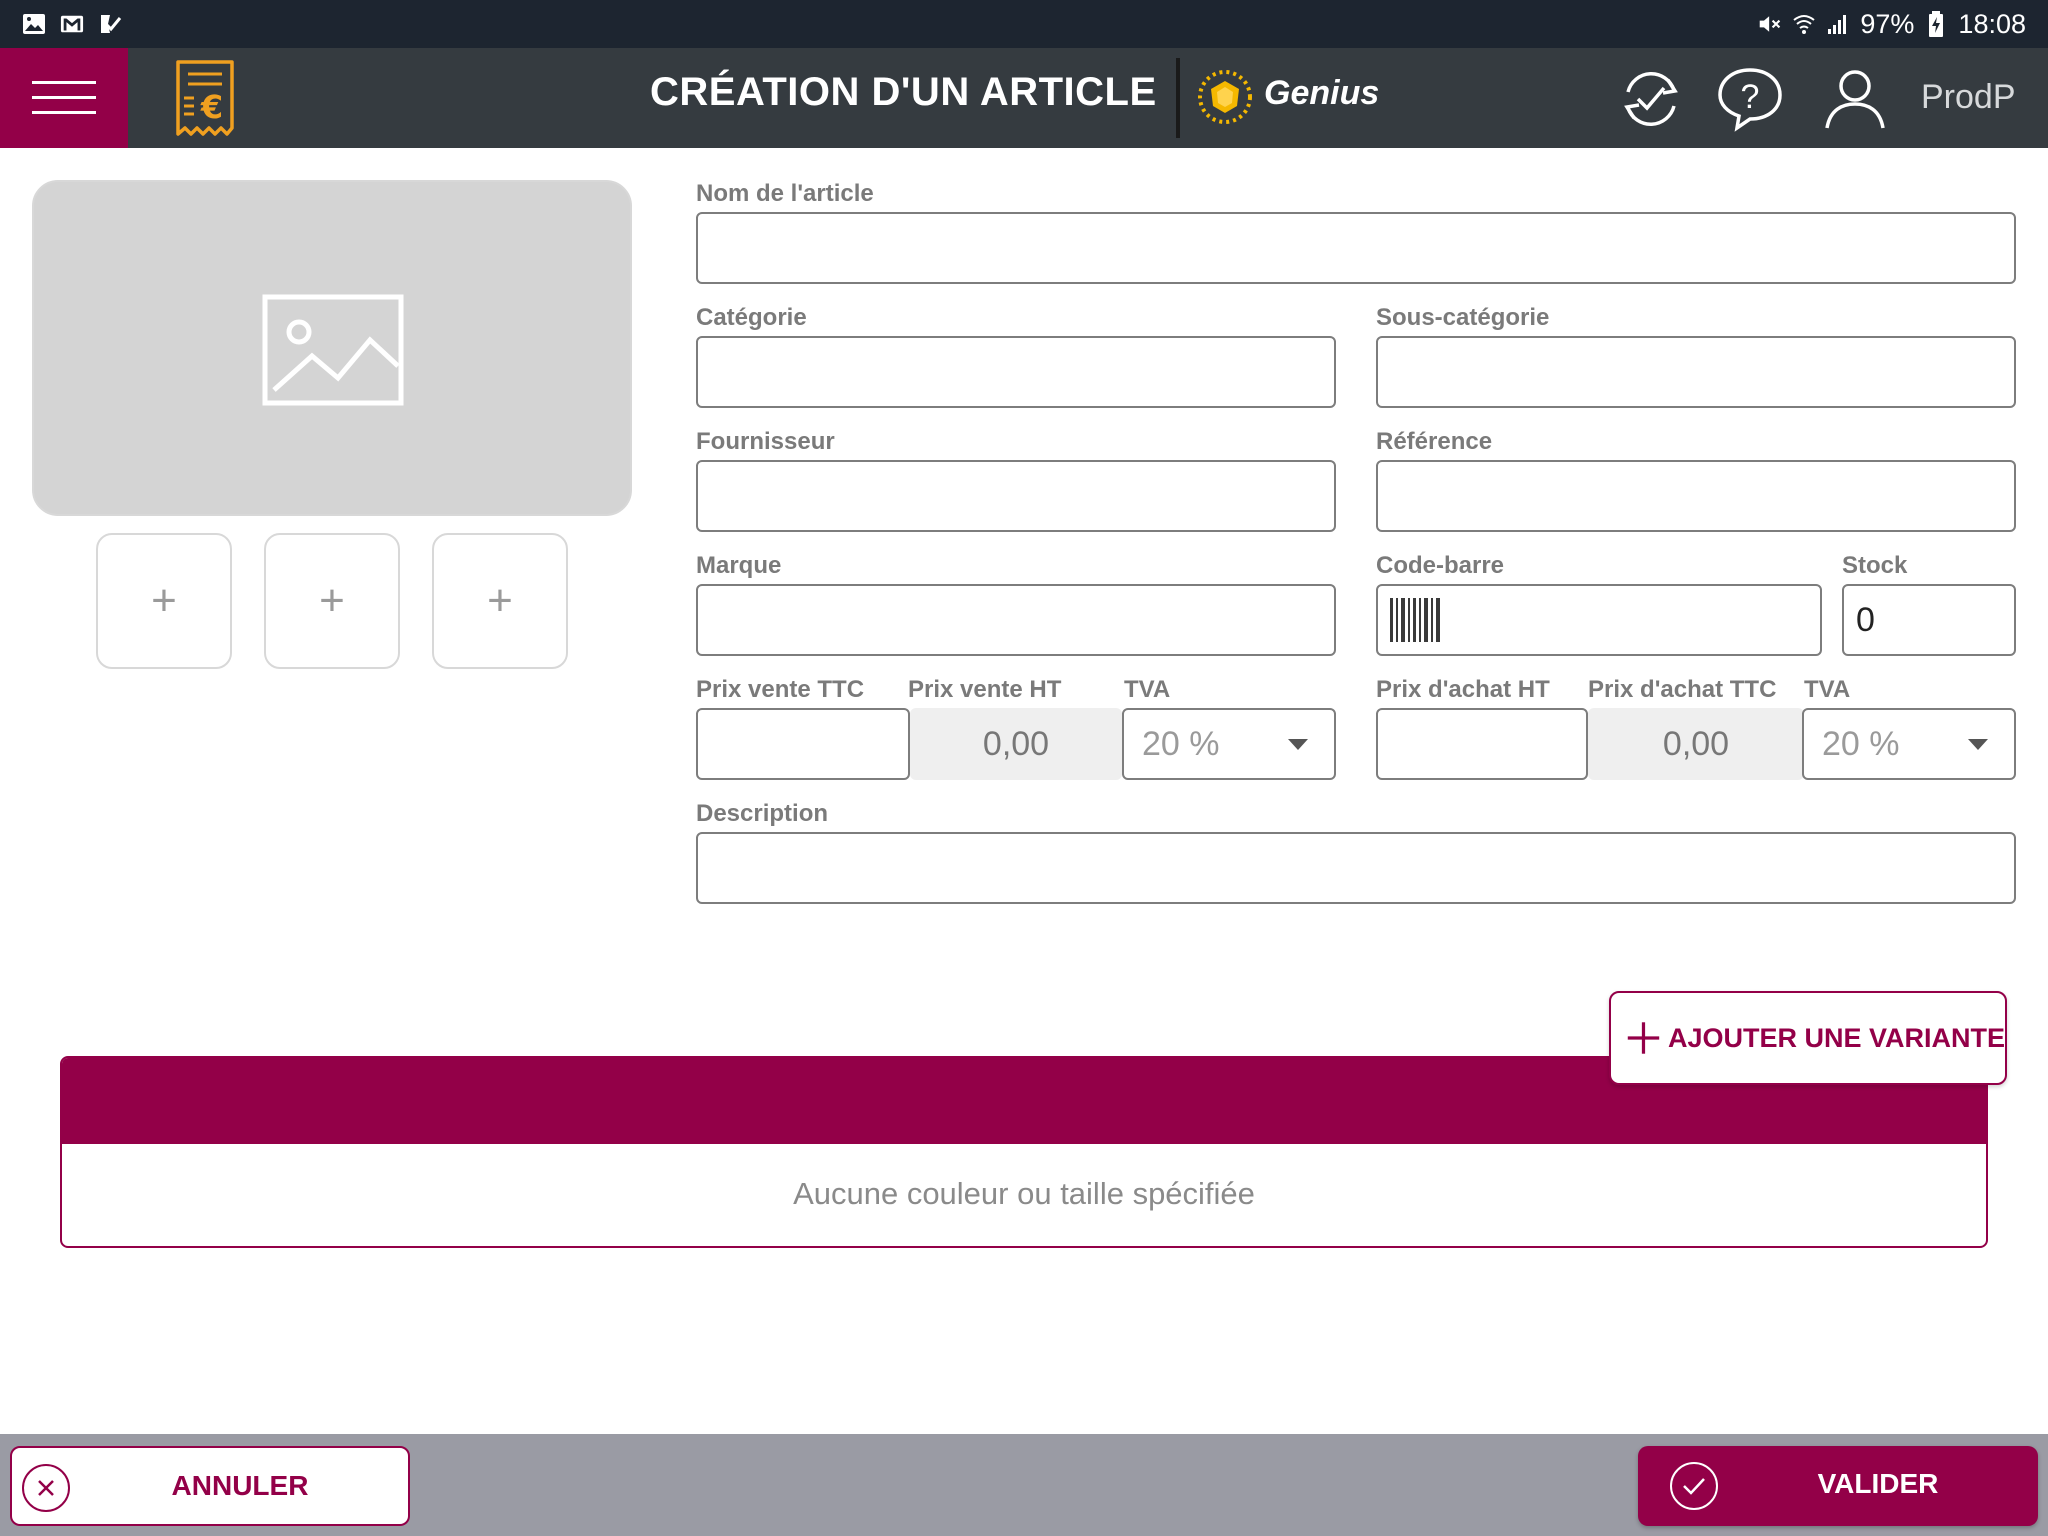 Image resolution: width=2048 pixels, height=1536 pixels. What do you see at coordinates (1855, 99) in the screenshot?
I see `user-icon` at bounding box center [1855, 99].